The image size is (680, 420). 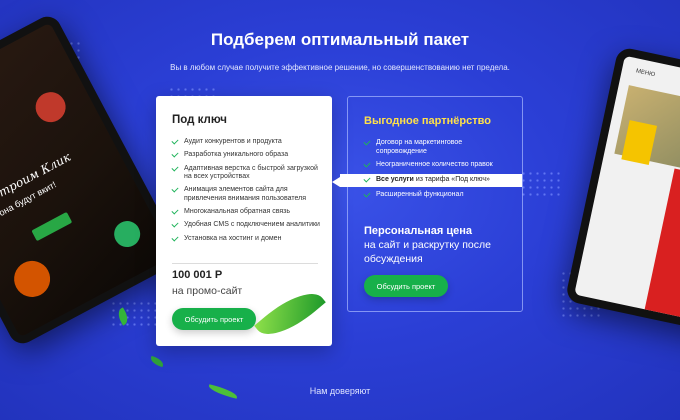 I want to click on price: 100 001 Р, so click(x=197, y=275).